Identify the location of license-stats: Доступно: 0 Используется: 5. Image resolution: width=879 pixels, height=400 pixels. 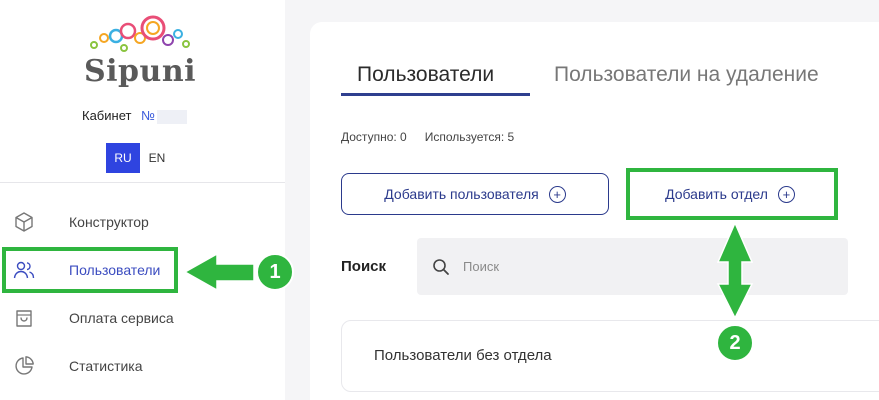
(427, 137).